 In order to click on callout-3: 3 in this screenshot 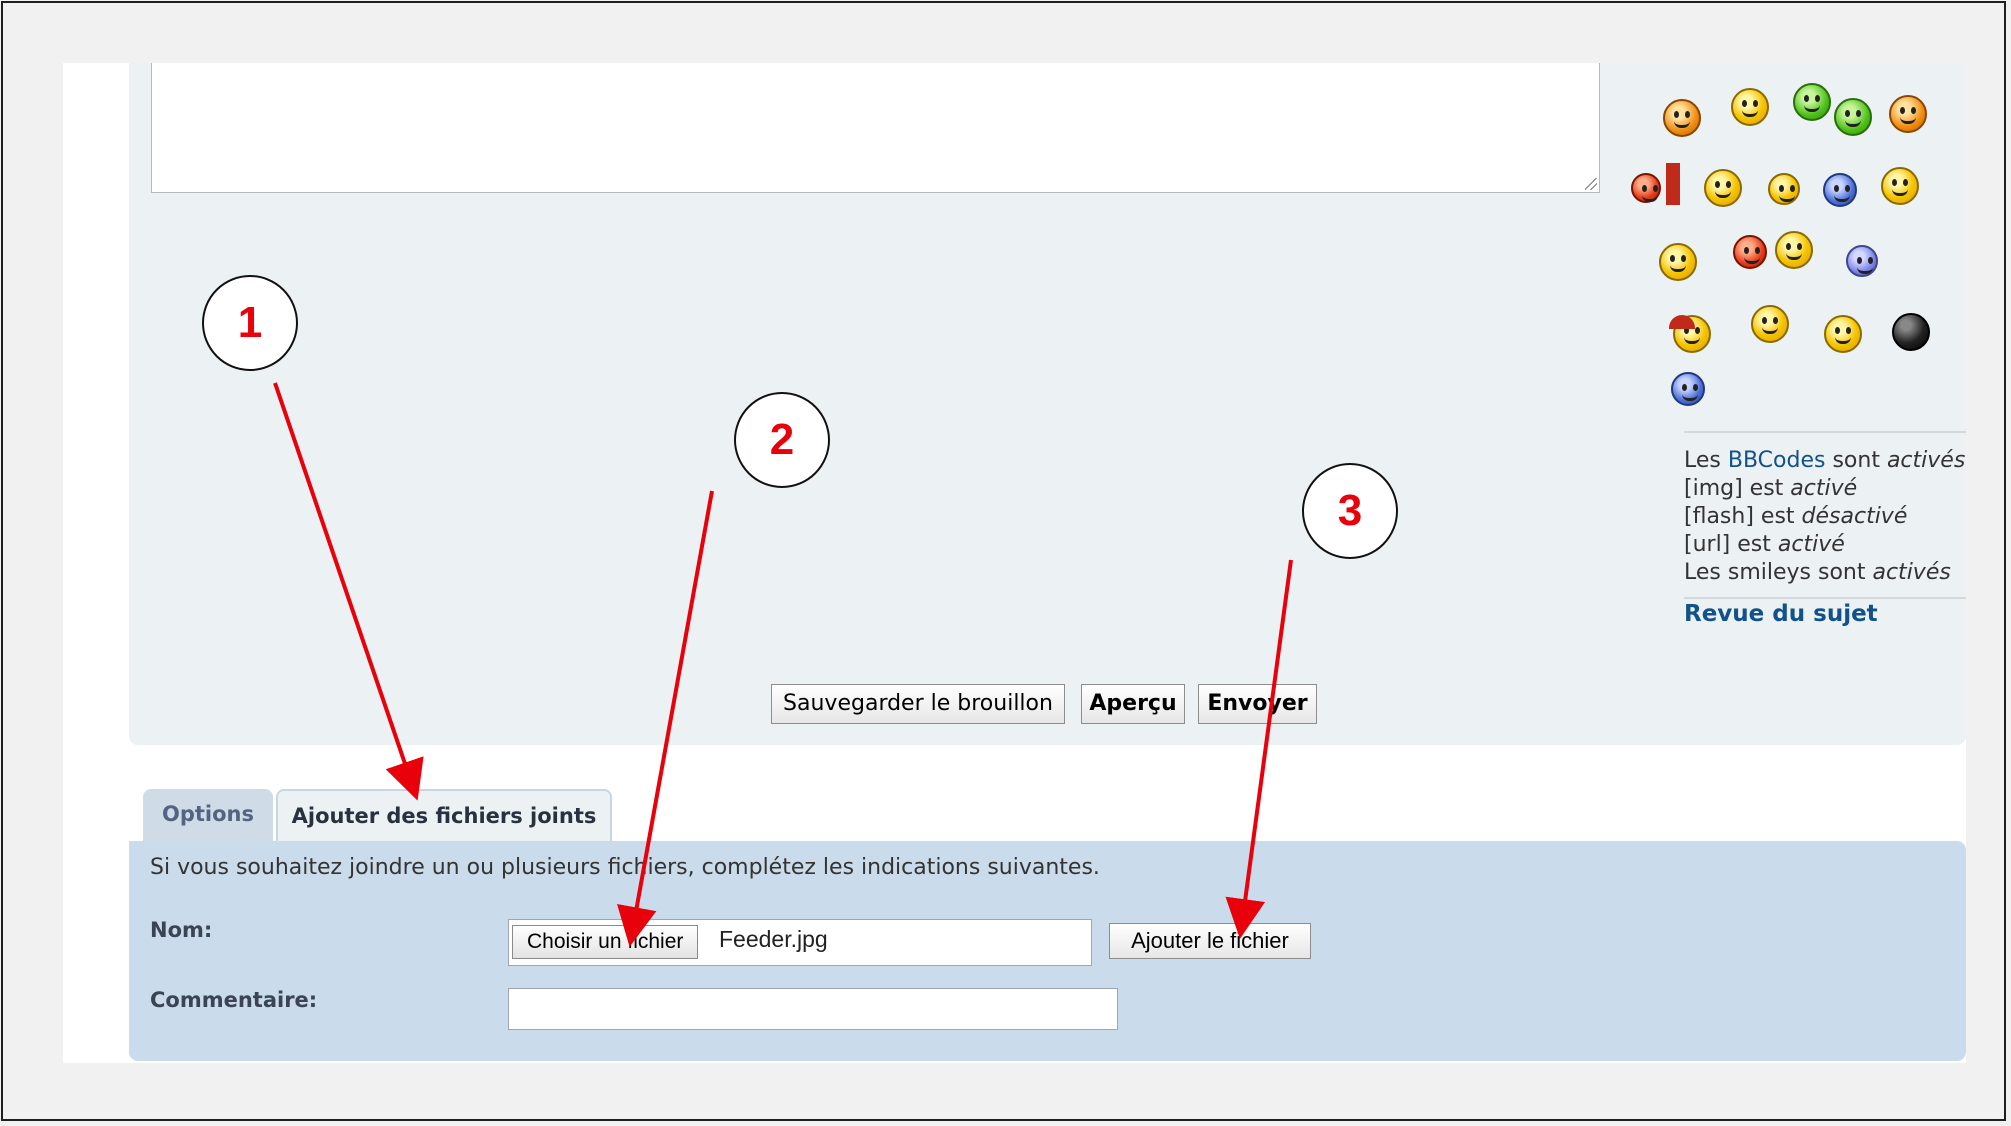, I will do `click(1350, 511)`.